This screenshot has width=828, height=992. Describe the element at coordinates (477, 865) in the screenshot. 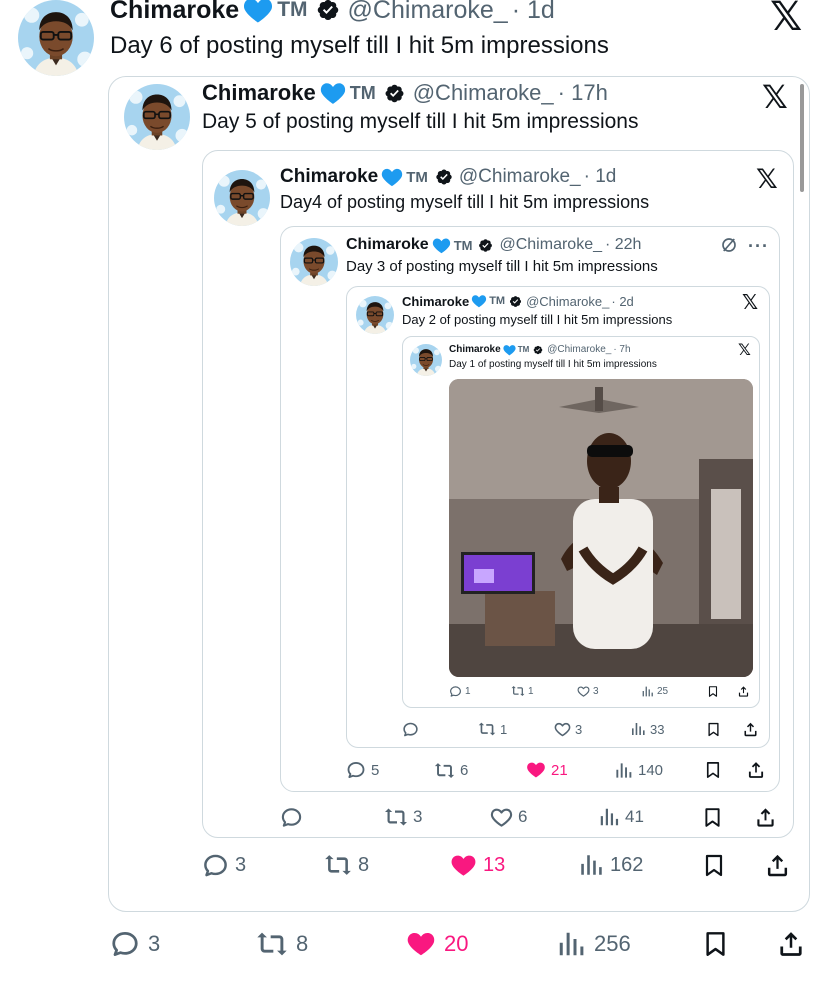

I see `like-button: 13` at that location.